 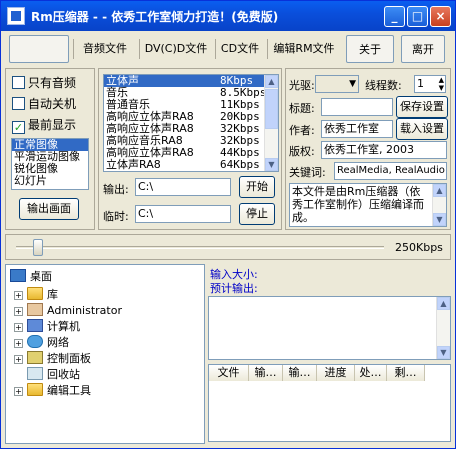 I want to click on load-settings-button: 载入设置, so click(x=422, y=129).